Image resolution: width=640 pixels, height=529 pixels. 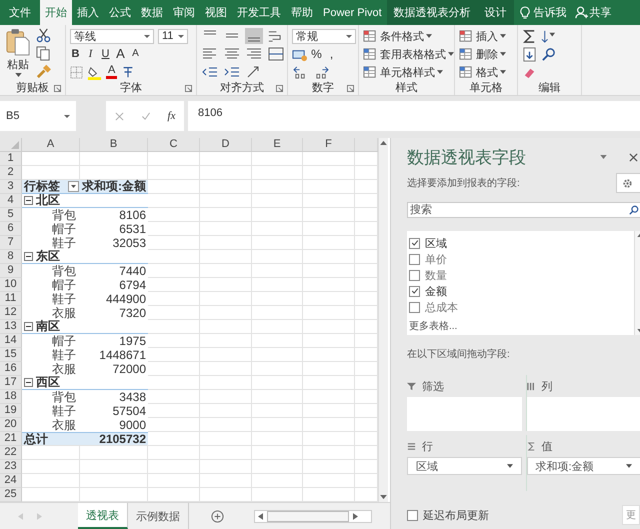 What do you see at coordinates (11, 467) in the screenshot?
I see `row-number: 23` at bounding box center [11, 467].